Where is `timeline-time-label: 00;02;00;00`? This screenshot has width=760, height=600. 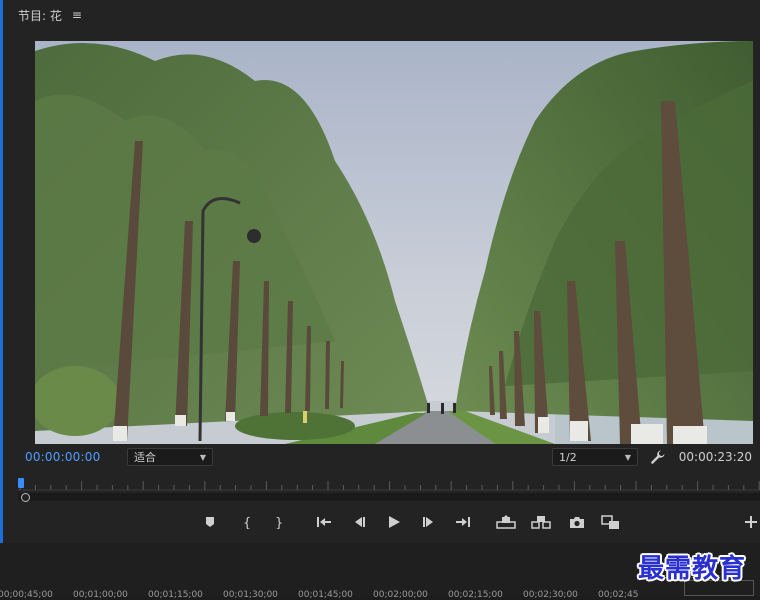
timeline-time-label: 00;02;00;00 is located at coordinates (400, 595).